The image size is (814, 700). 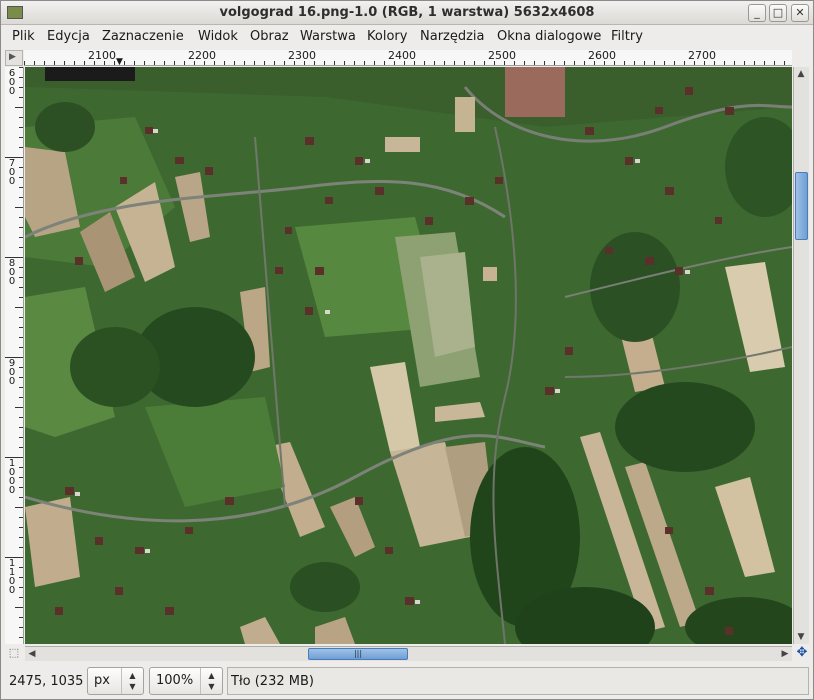 What do you see at coordinates (549, 36) in the screenshot?
I see `menu-okna-dialogowe: Okna dialogowe` at bounding box center [549, 36].